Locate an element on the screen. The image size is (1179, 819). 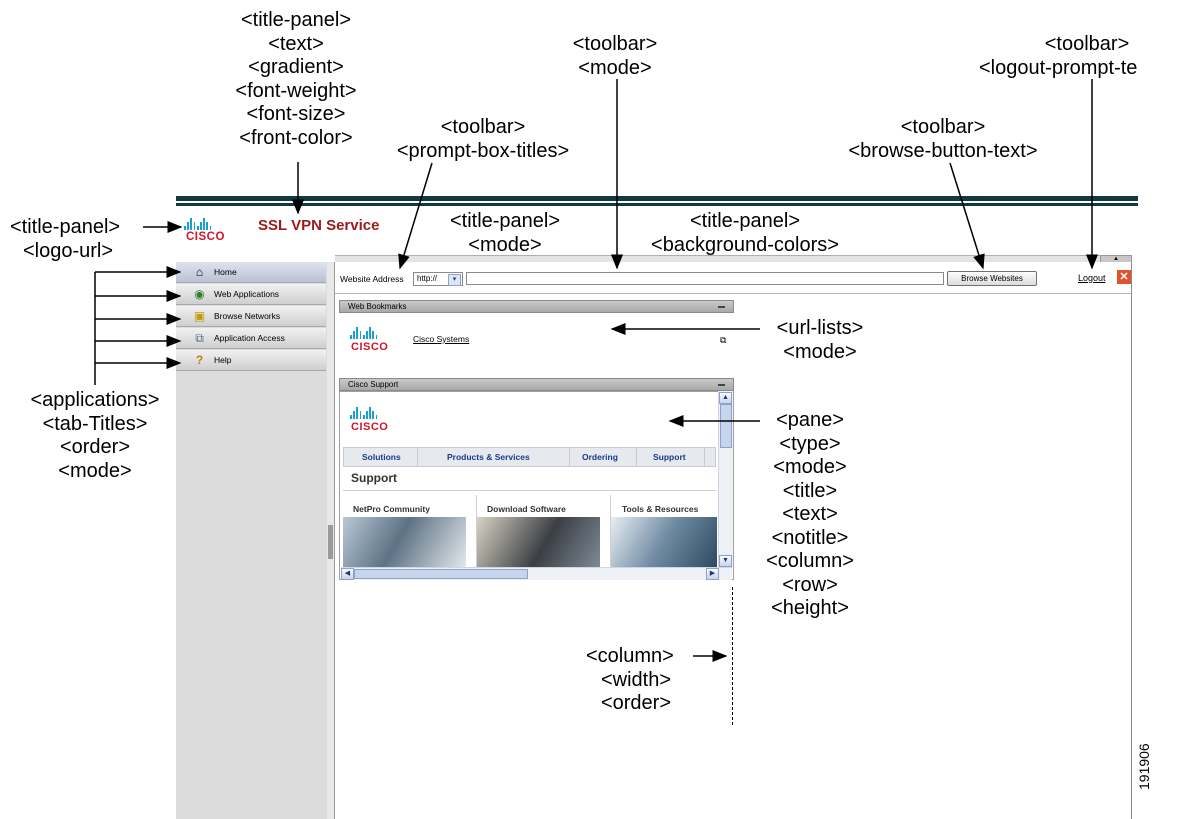
callout-url-lists: <url-lists> <mode> is located at coordinates (820, 340).